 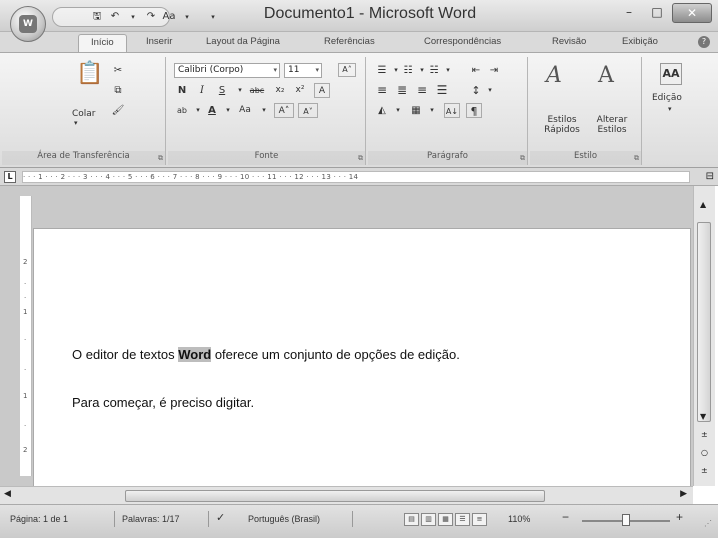 I want to click on font-launcher-icon: ⧉, so click(x=360, y=158).